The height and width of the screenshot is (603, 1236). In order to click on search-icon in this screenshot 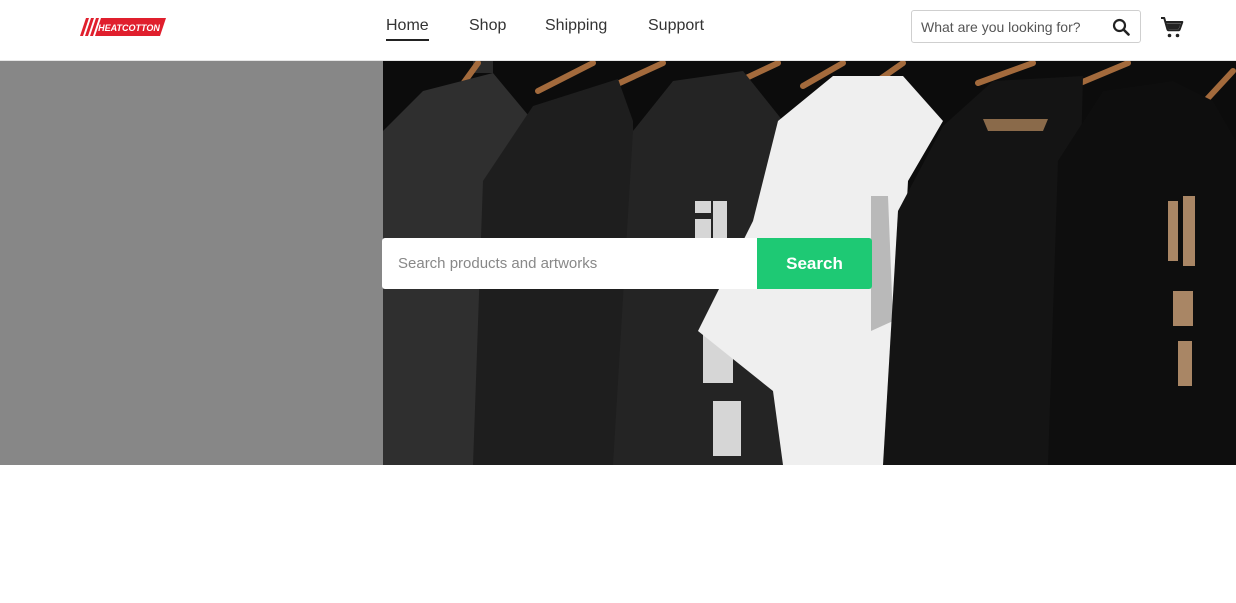, I will do `click(1121, 27)`.